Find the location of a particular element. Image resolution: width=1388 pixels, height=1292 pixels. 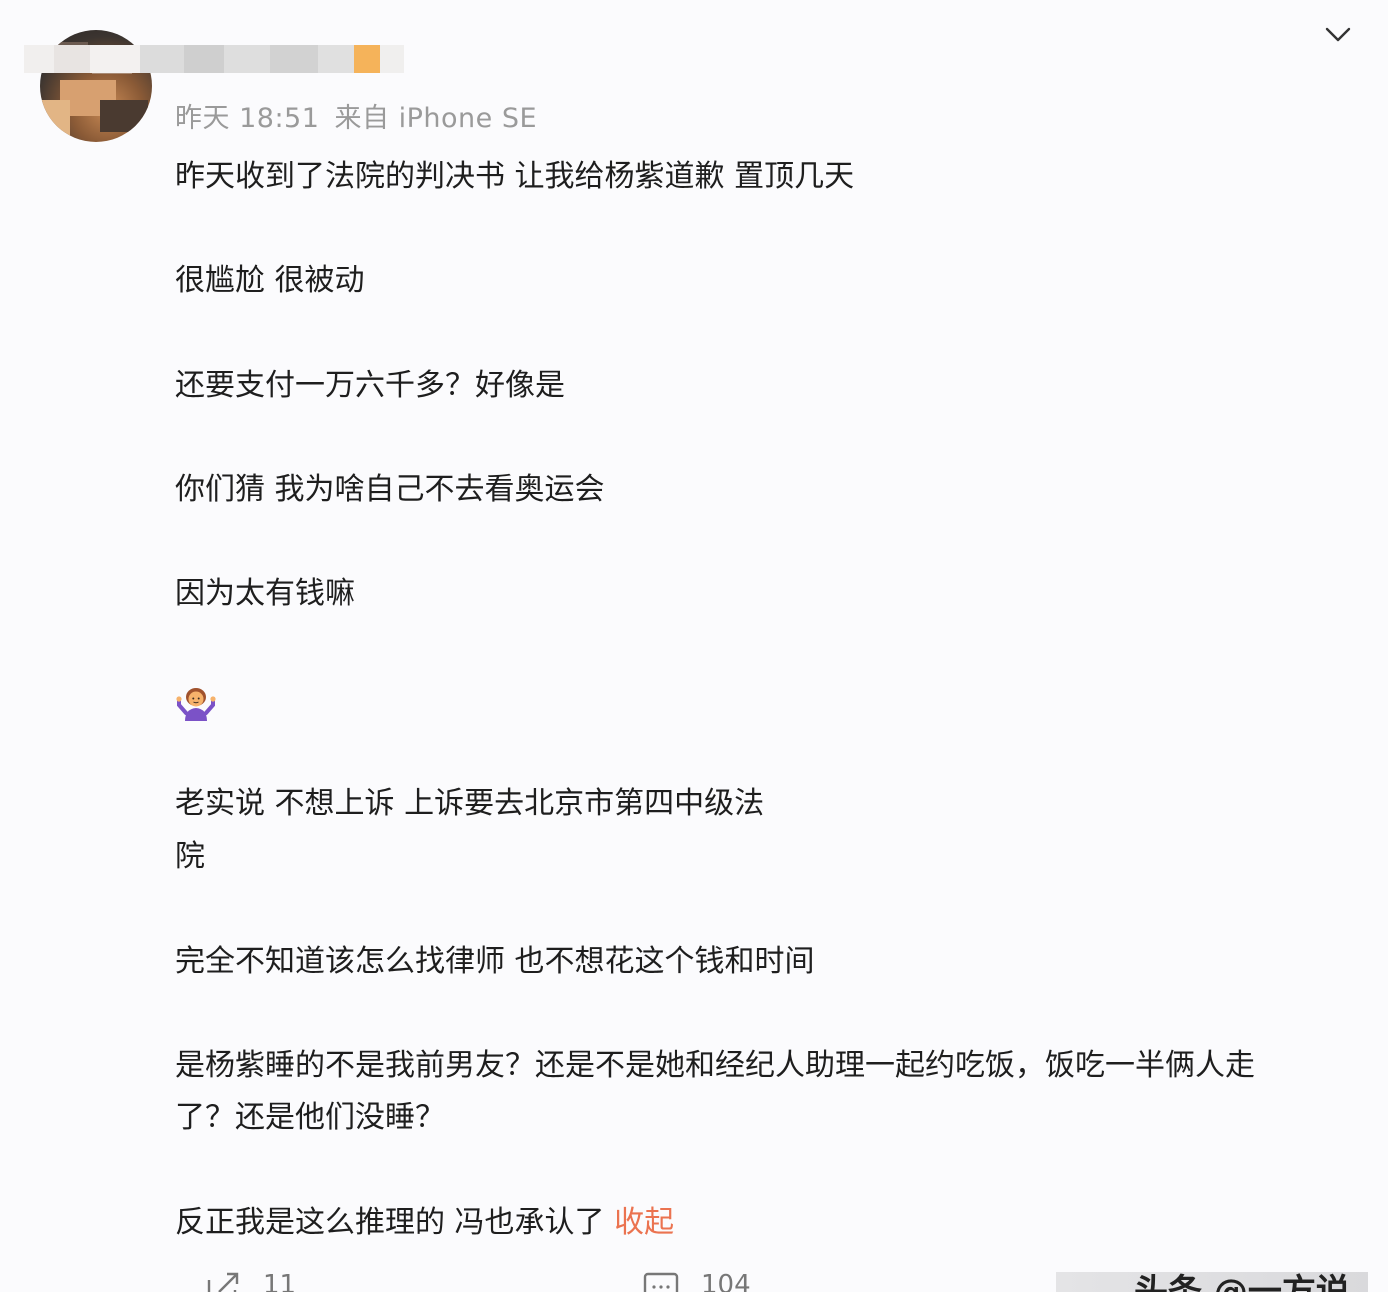

comment-icon is located at coordinates (661, 1282).